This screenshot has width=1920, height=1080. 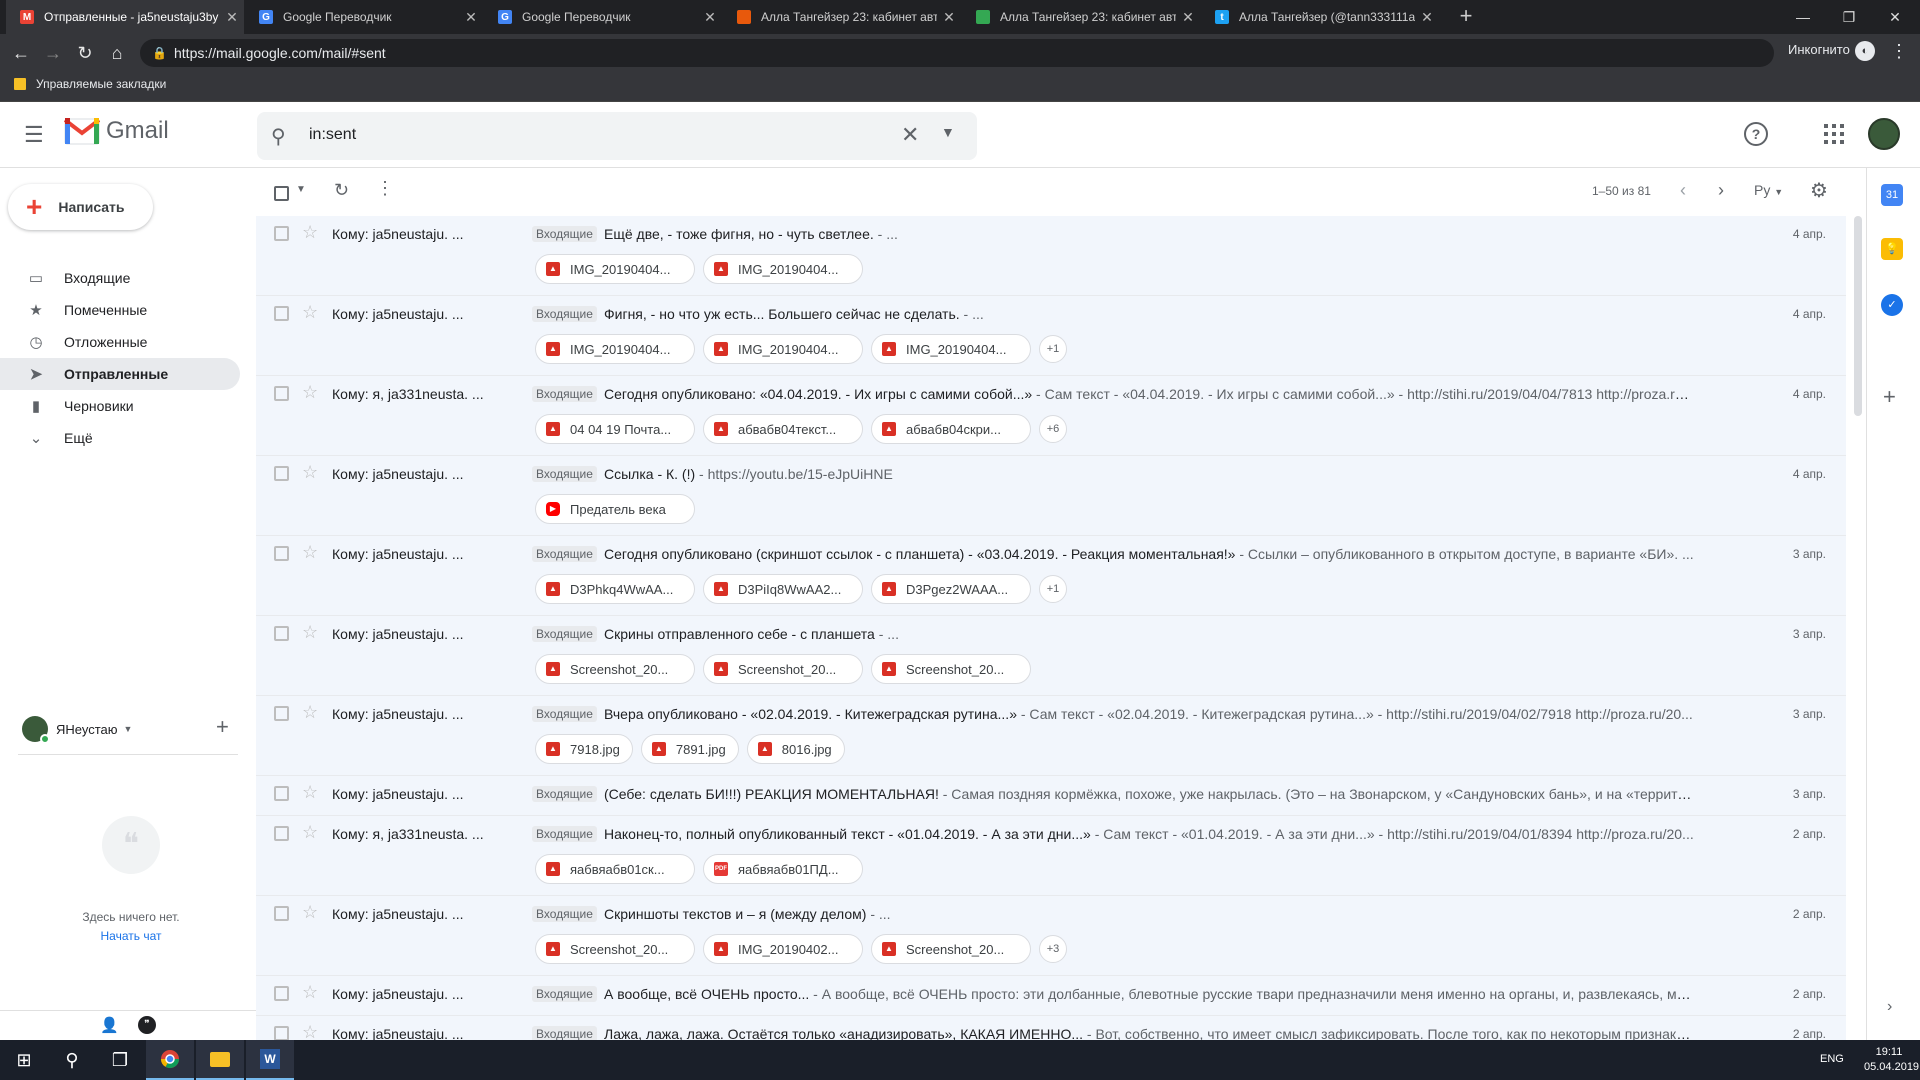 I want to click on system-clock: 19:11 05.04.2019, so click(x=1891, y=1060).